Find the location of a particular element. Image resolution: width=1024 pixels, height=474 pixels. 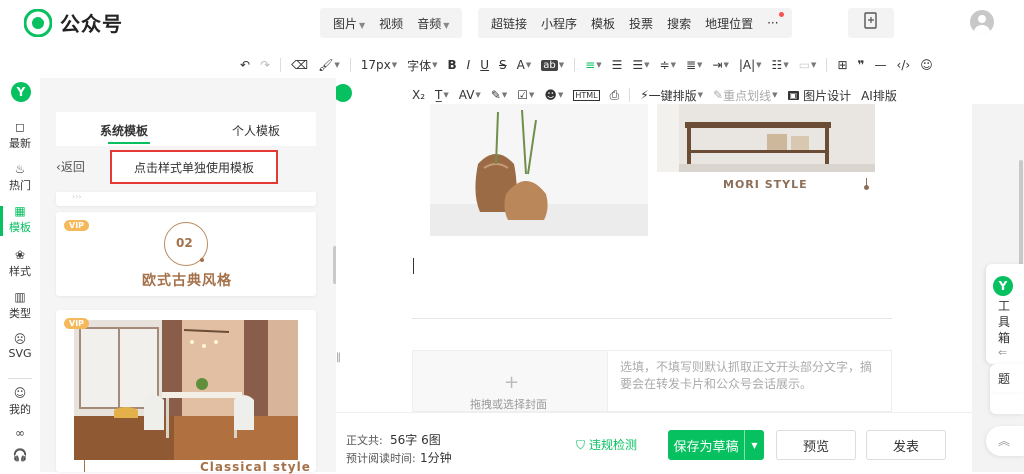

publish-button: 发表 is located at coordinates (906, 445).